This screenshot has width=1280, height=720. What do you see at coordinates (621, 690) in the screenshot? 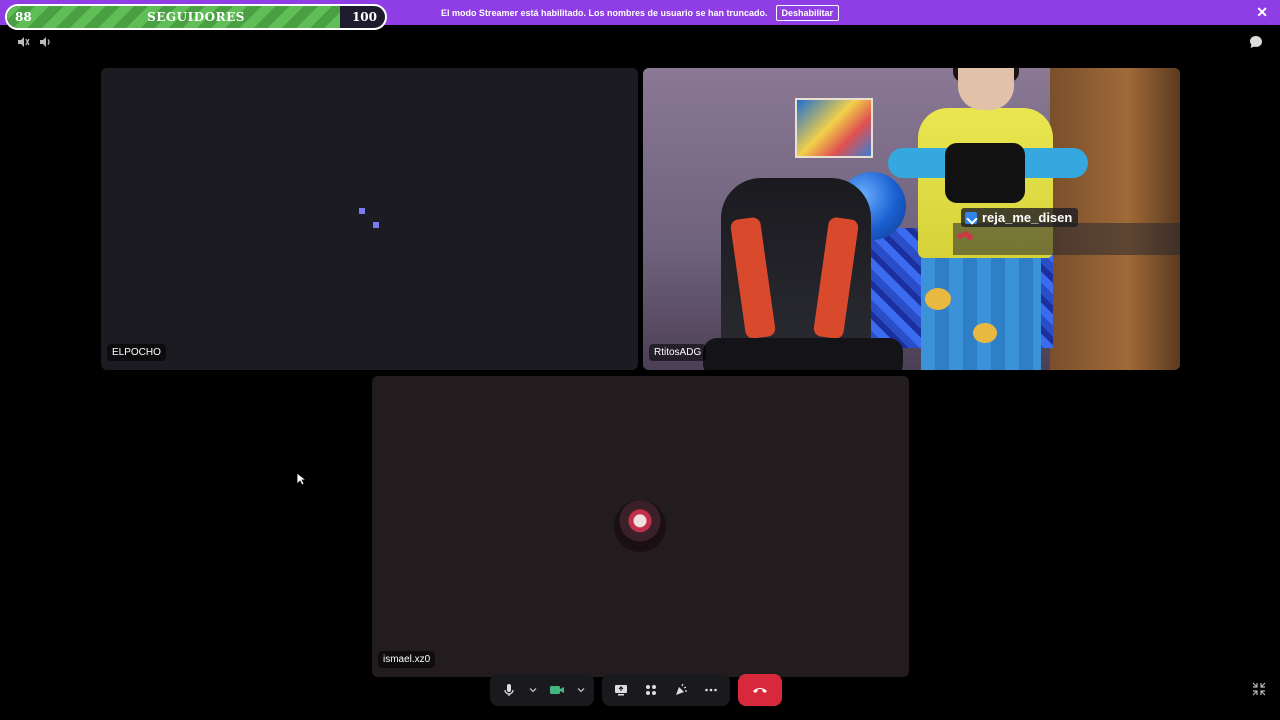
I see `screen-share-icon` at bounding box center [621, 690].